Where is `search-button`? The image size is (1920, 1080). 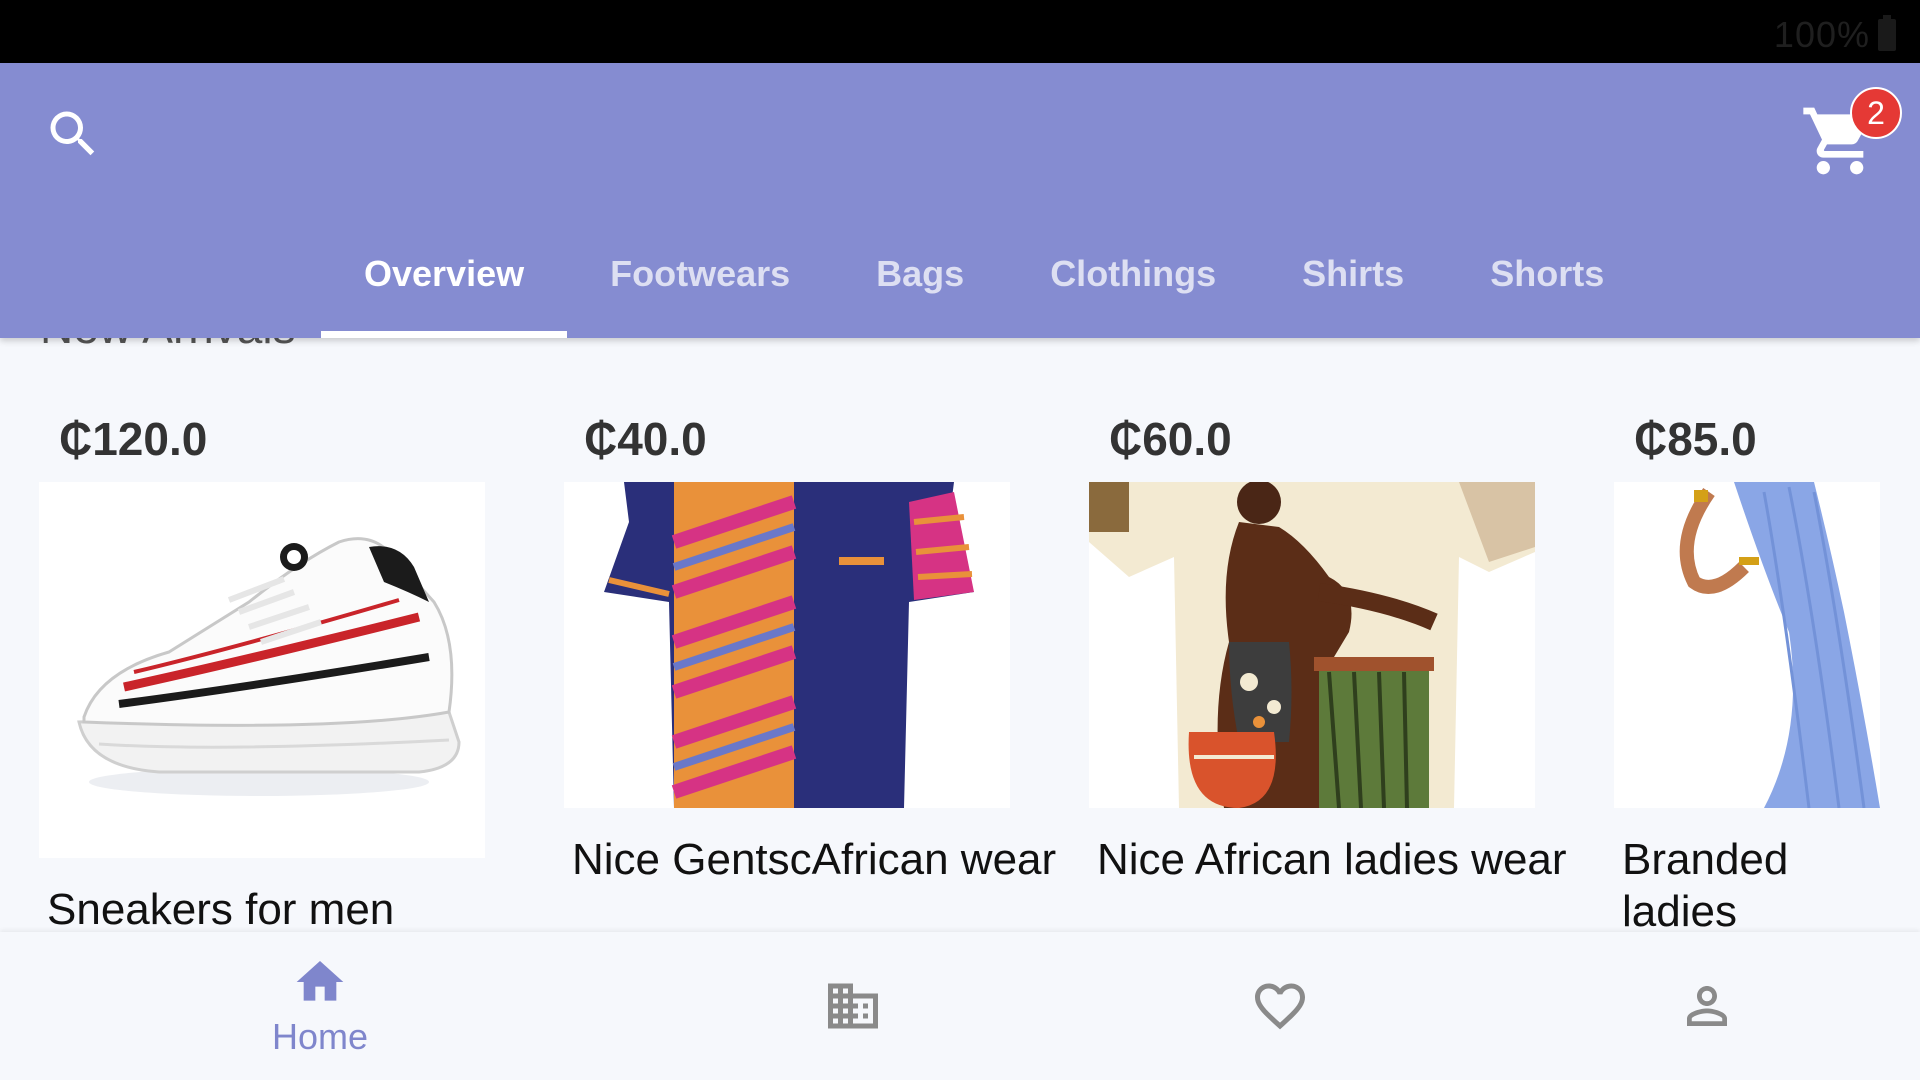 search-button is located at coordinates (73, 134).